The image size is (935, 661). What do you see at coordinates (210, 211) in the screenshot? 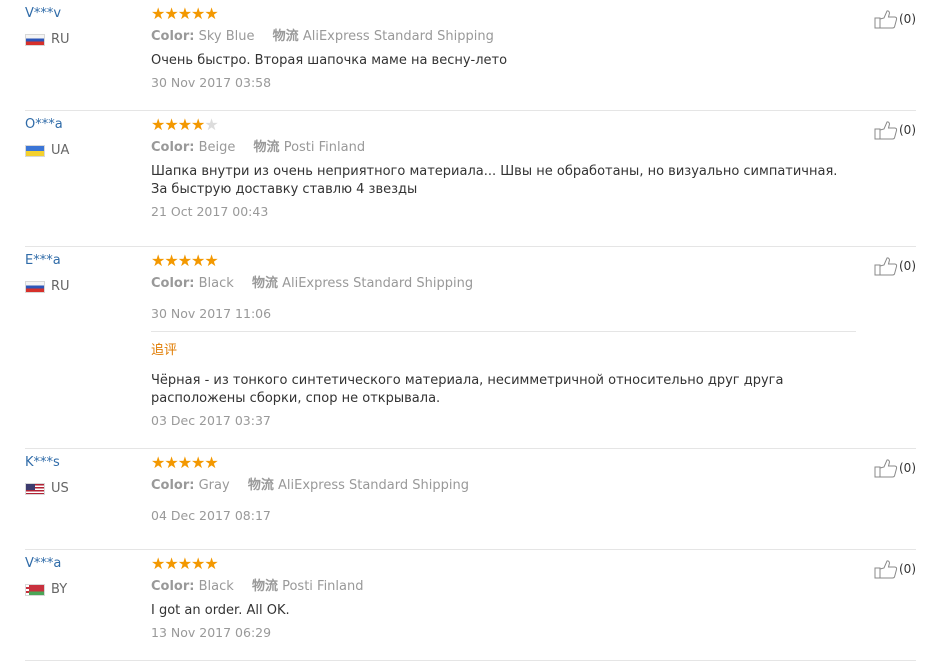
I see `feedback-date: 21 Oct 2017 00:43` at bounding box center [210, 211].